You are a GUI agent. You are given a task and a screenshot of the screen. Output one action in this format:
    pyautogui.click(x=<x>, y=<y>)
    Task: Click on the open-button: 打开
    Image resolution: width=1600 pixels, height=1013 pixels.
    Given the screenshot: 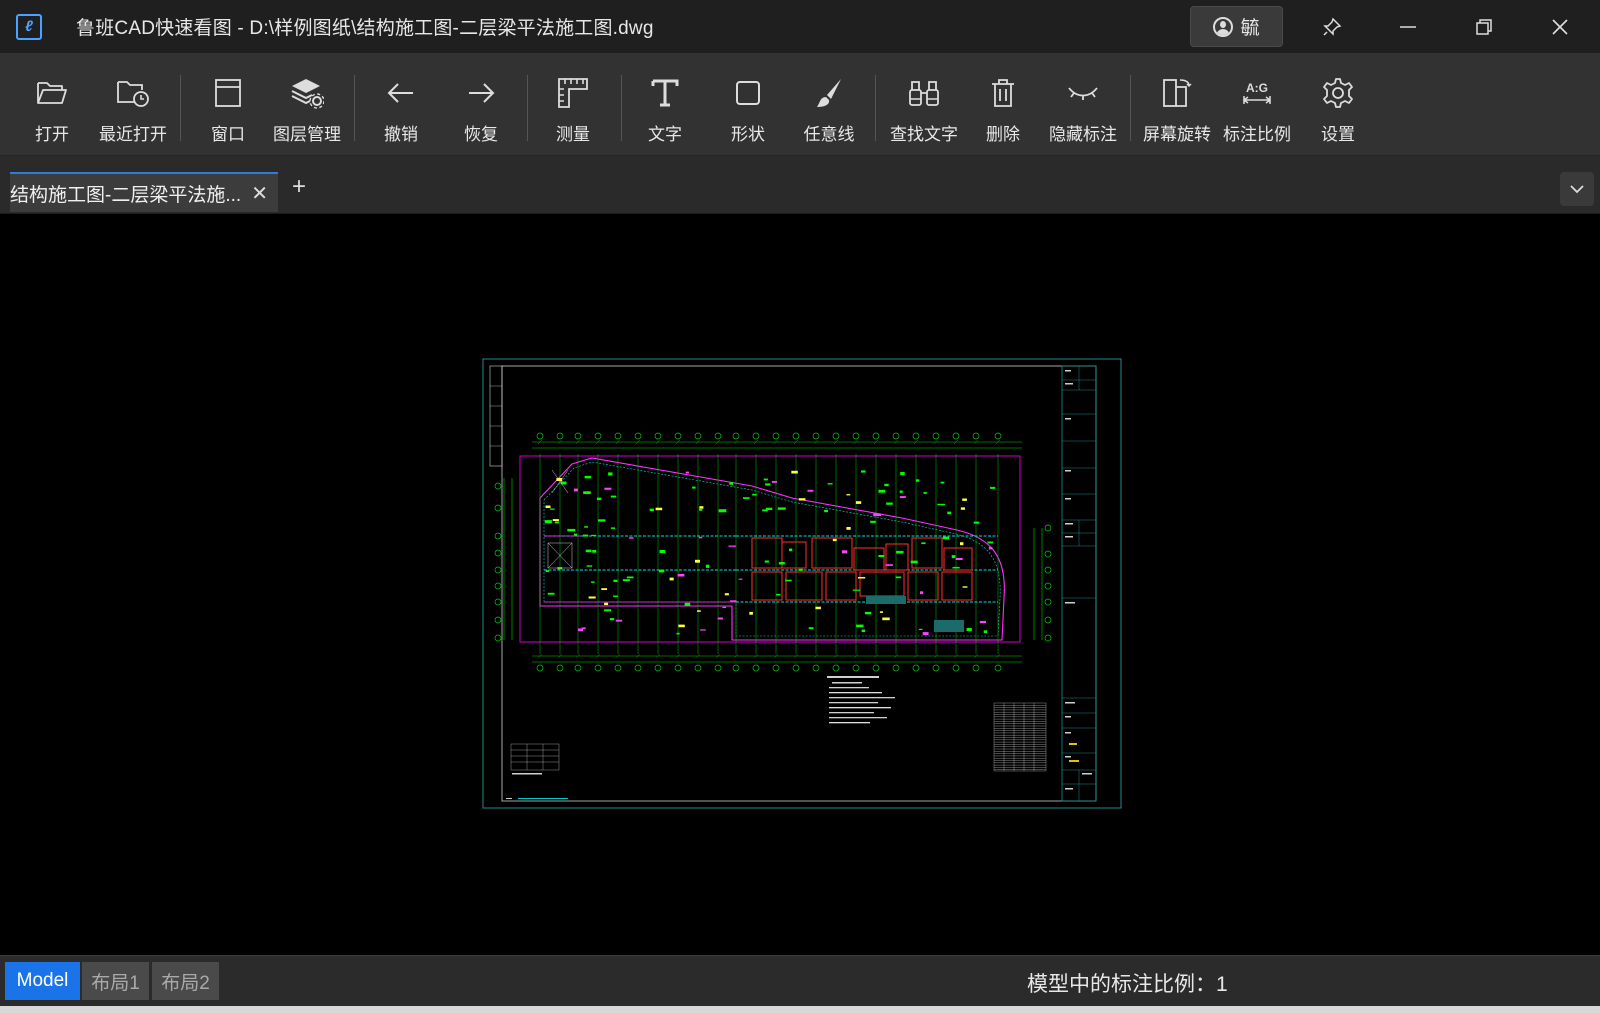 What is the action you would take?
    pyautogui.click(x=52, y=104)
    